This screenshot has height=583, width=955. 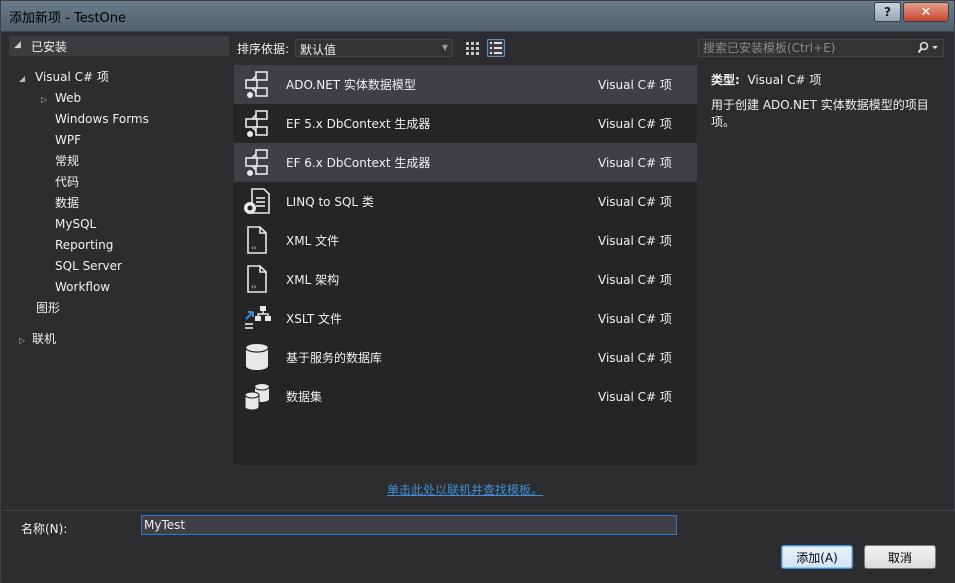 I want to click on tree-item-label: 图形, so click(x=48, y=308).